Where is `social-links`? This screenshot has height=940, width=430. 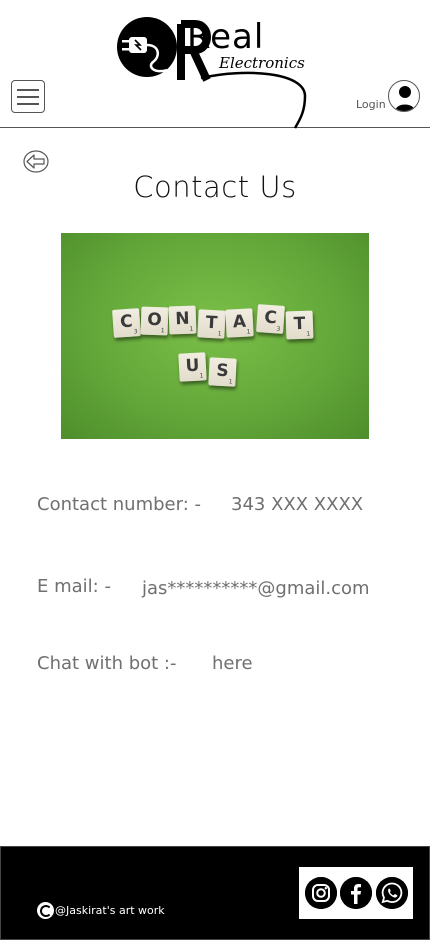
social-links is located at coordinates (356, 893).